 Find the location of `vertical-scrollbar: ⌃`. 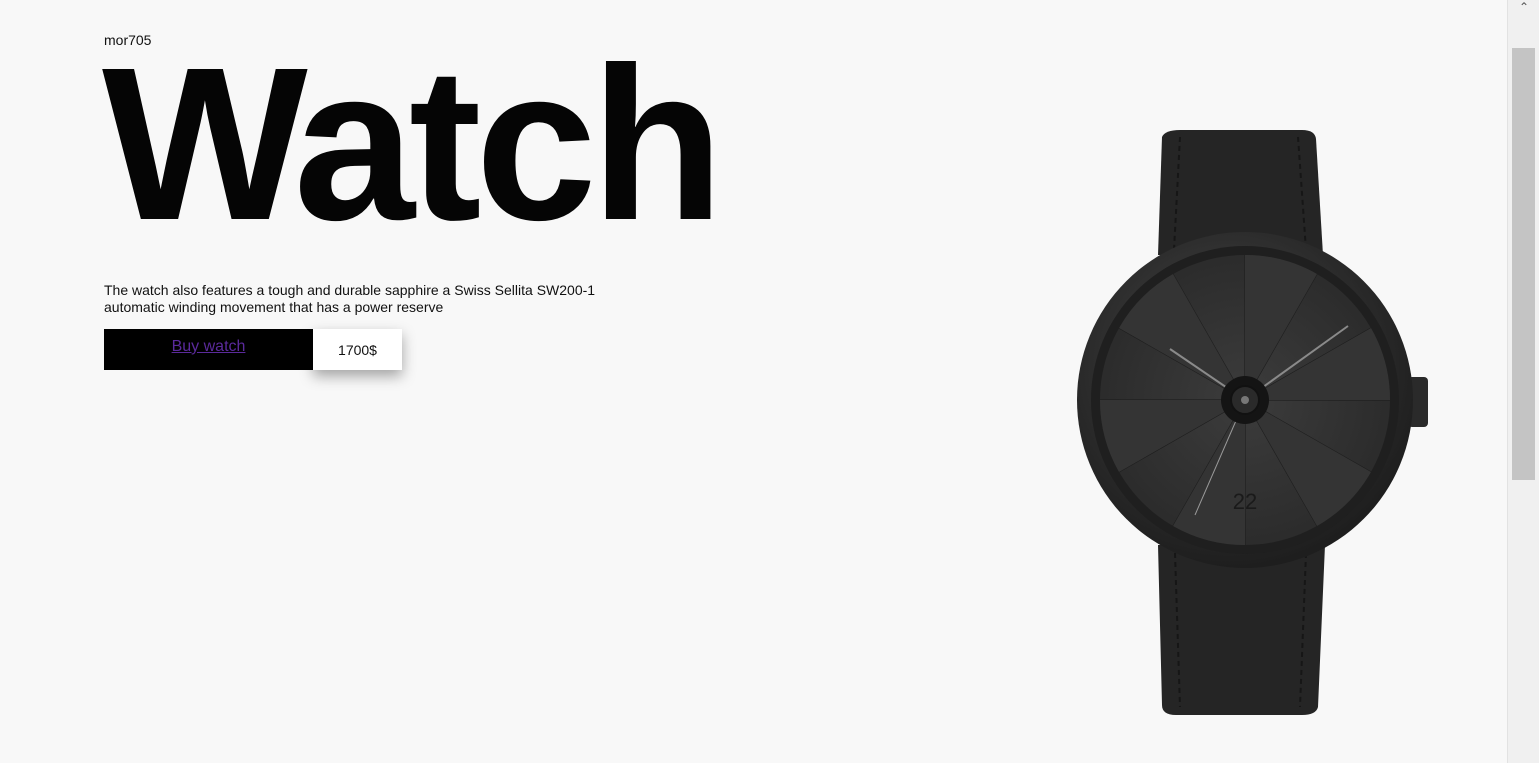

vertical-scrollbar: ⌃ is located at coordinates (1523, 381).